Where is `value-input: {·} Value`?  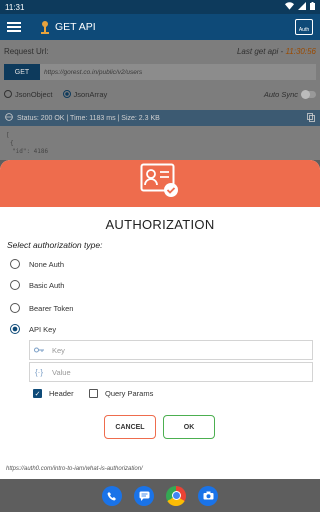 value-input: {·} Value is located at coordinates (171, 372).